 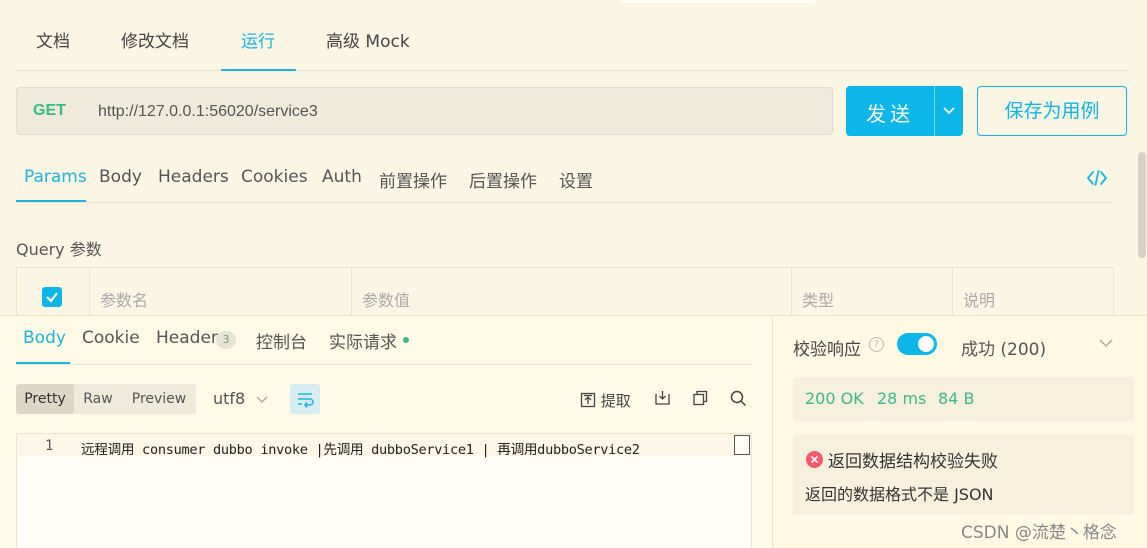 I want to click on tab-doc: 文档, so click(x=53, y=39).